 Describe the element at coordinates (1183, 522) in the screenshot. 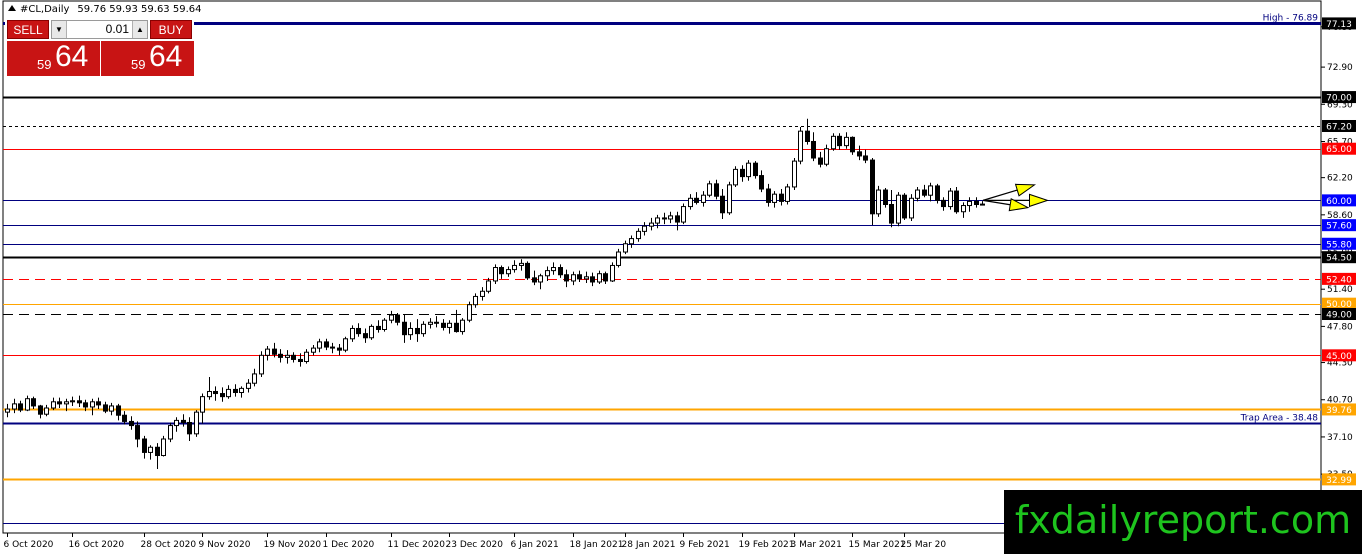

I see `watermark-logo: fxdailyreport.com` at that location.